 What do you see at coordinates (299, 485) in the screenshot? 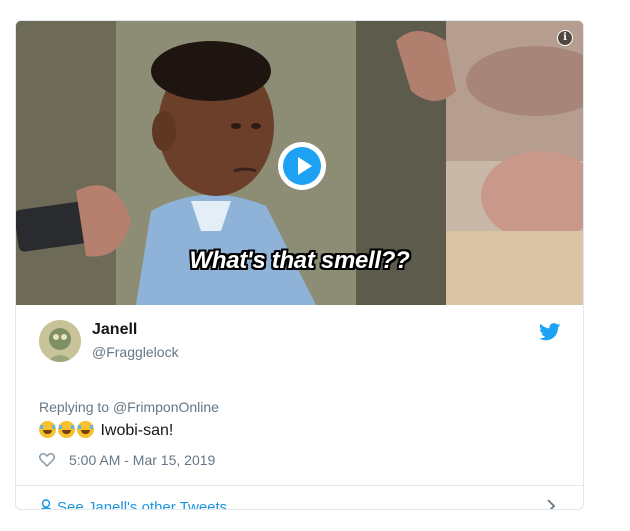
I see `divider` at bounding box center [299, 485].